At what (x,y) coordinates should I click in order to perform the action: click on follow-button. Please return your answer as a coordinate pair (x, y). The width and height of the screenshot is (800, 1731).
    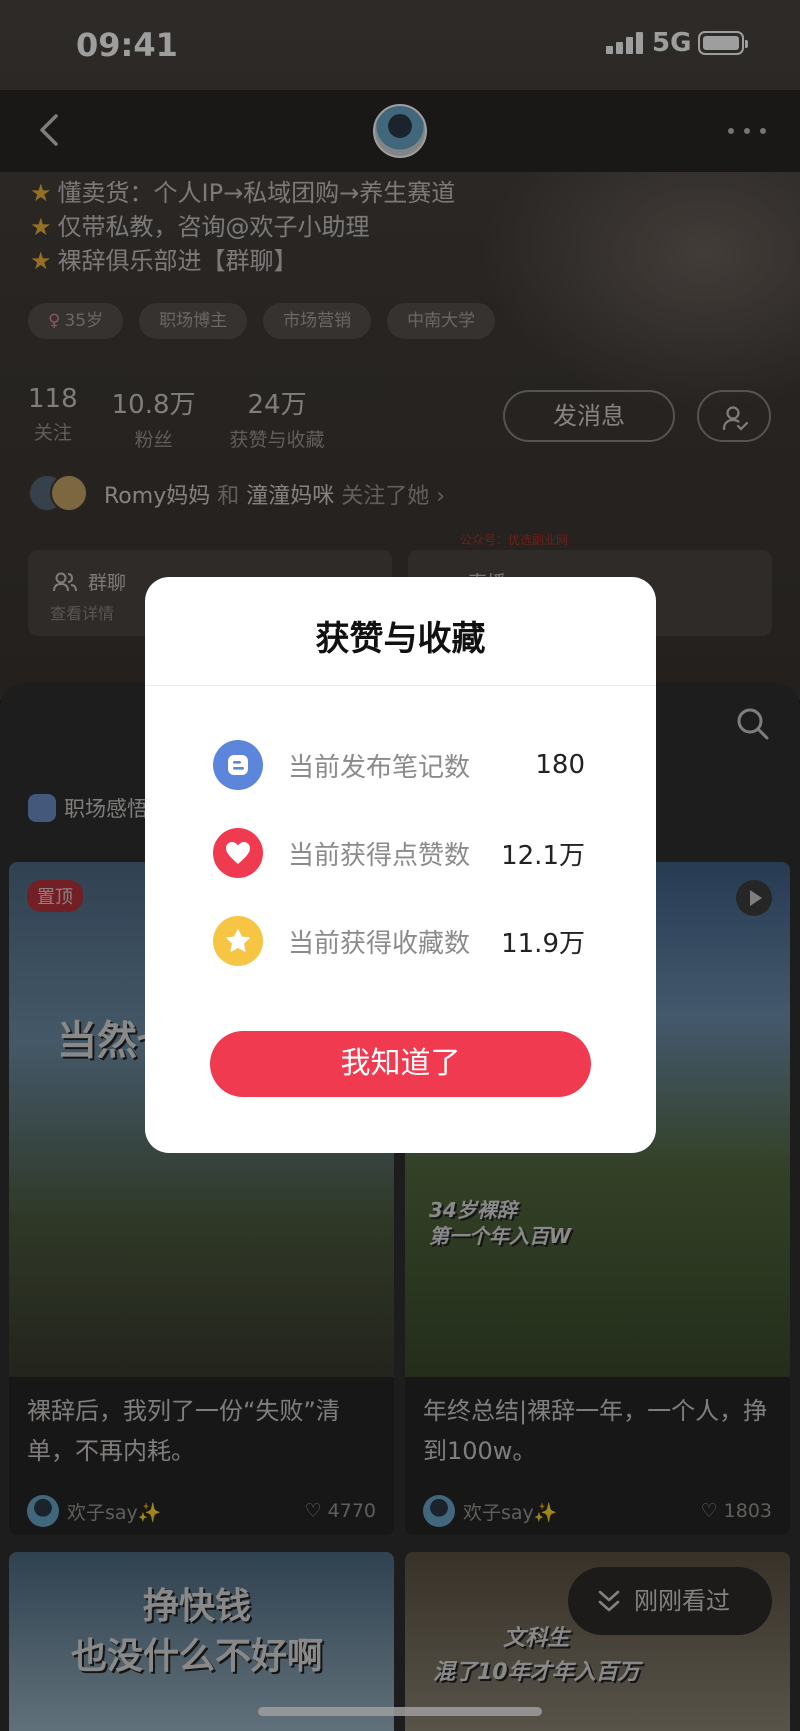
    Looking at the image, I should click on (734, 416).